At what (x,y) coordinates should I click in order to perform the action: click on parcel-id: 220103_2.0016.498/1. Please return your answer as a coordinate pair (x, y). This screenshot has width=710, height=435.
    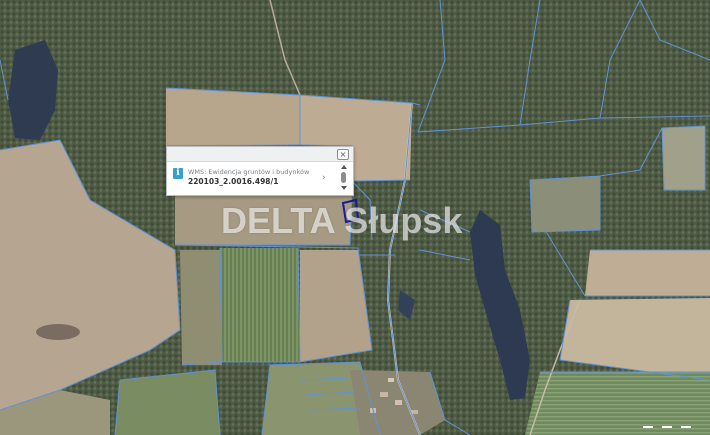
    Looking at the image, I should click on (233, 181).